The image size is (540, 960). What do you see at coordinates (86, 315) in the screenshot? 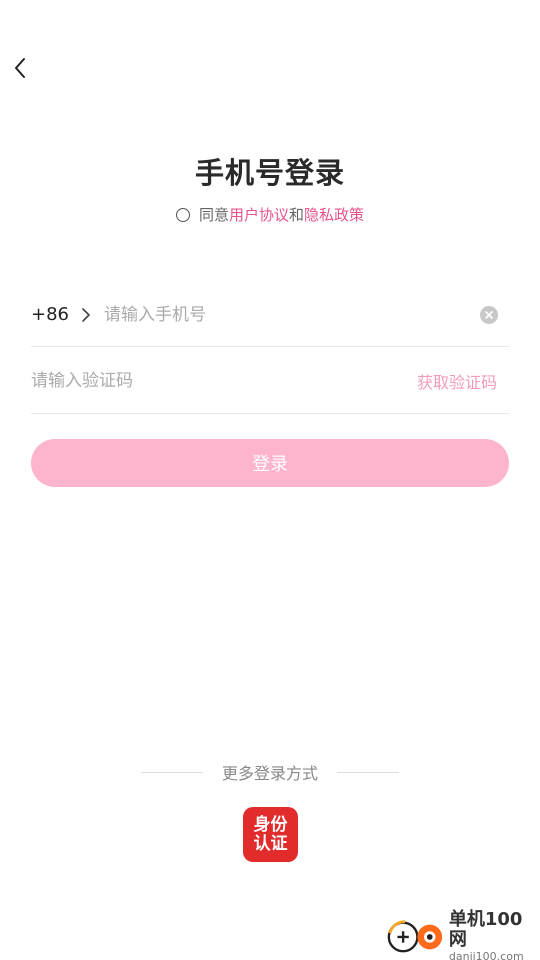
I see `chevron-right-icon` at bounding box center [86, 315].